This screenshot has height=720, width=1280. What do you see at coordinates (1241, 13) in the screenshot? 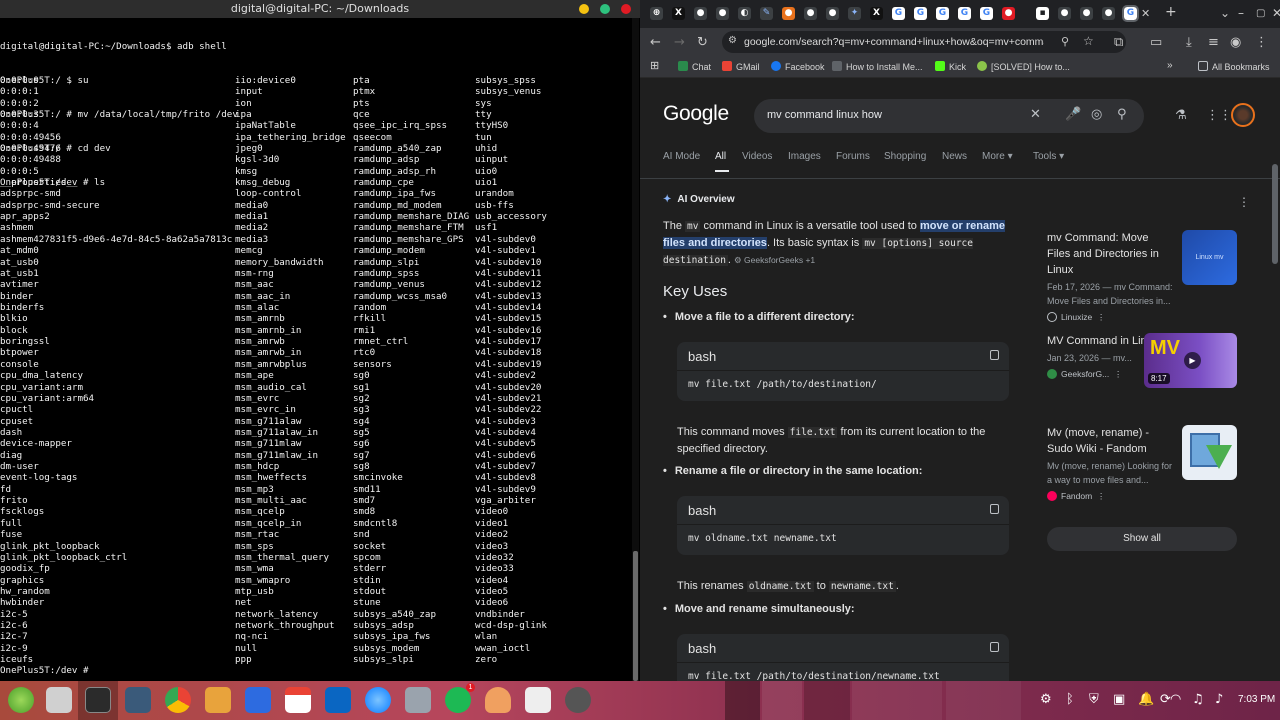
I see `minimize-window-icon: –` at bounding box center [1241, 13].